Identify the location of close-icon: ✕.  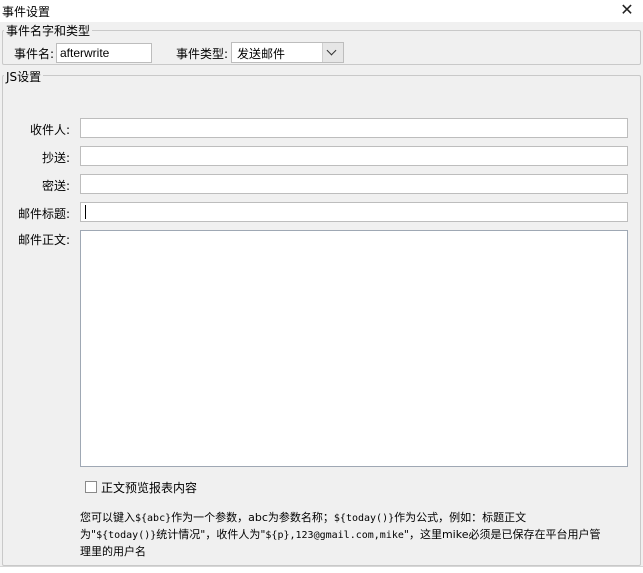
(627, 10).